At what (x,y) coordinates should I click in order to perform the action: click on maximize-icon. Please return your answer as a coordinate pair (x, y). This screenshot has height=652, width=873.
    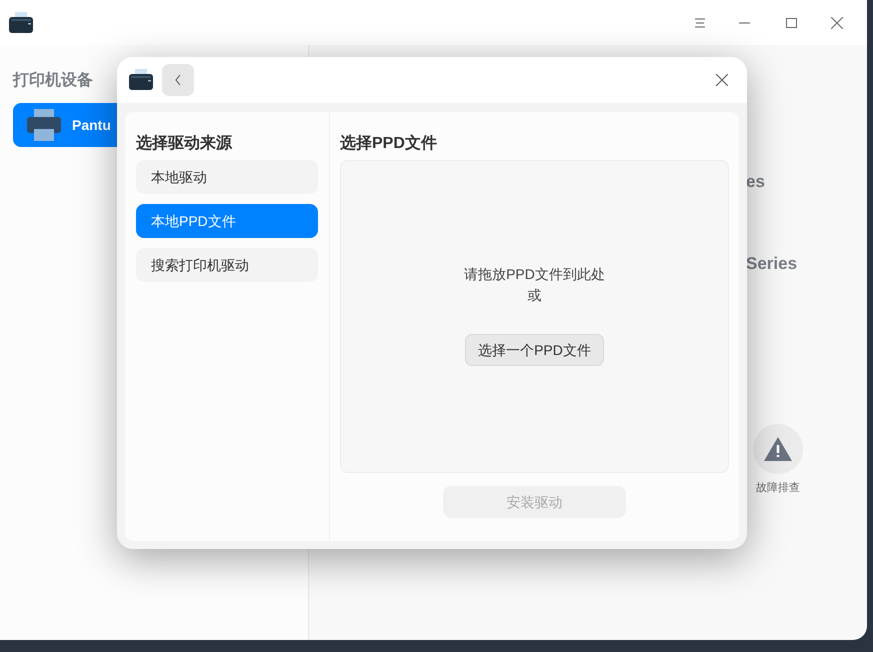
    Looking at the image, I should click on (791, 23).